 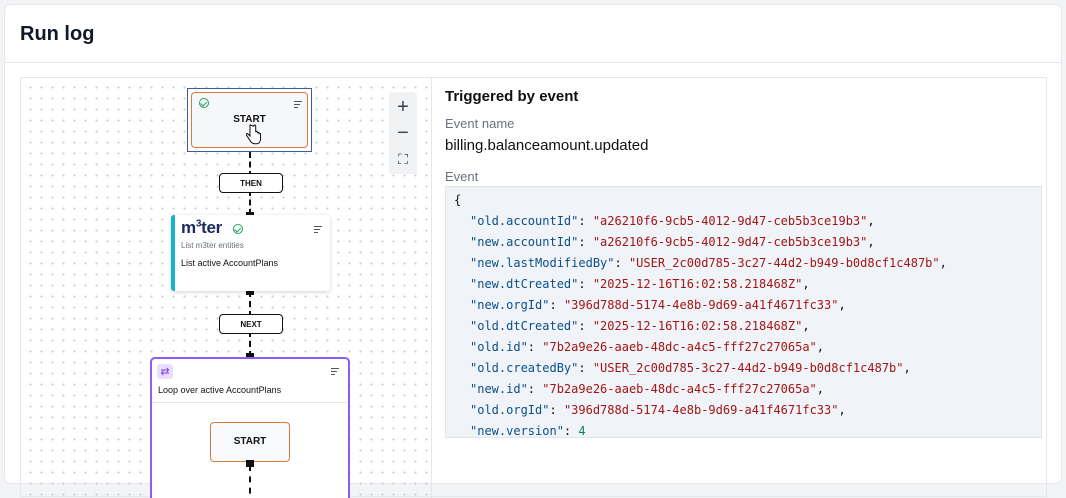 I want to click on event-name-value: billing.balanceamount.updated, so click(x=547, y=145).